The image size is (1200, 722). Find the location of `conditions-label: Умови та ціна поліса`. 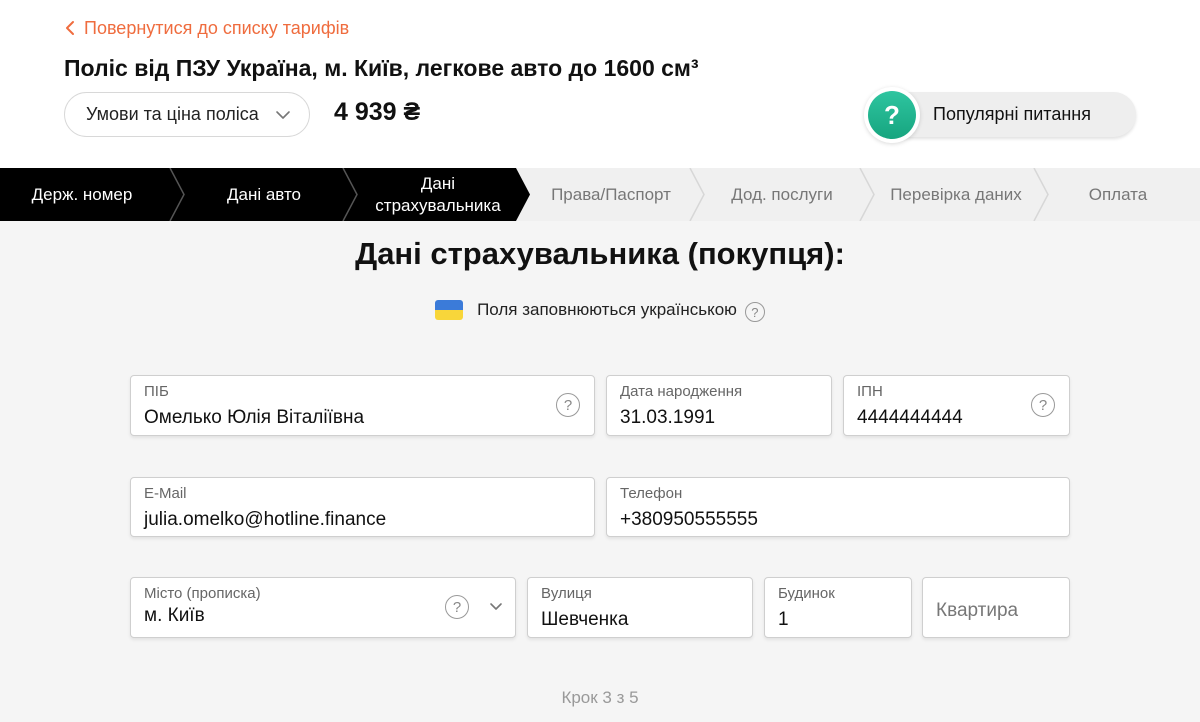

conditions-label: Умови та ціна поліса is located at coordinates (172, 114).